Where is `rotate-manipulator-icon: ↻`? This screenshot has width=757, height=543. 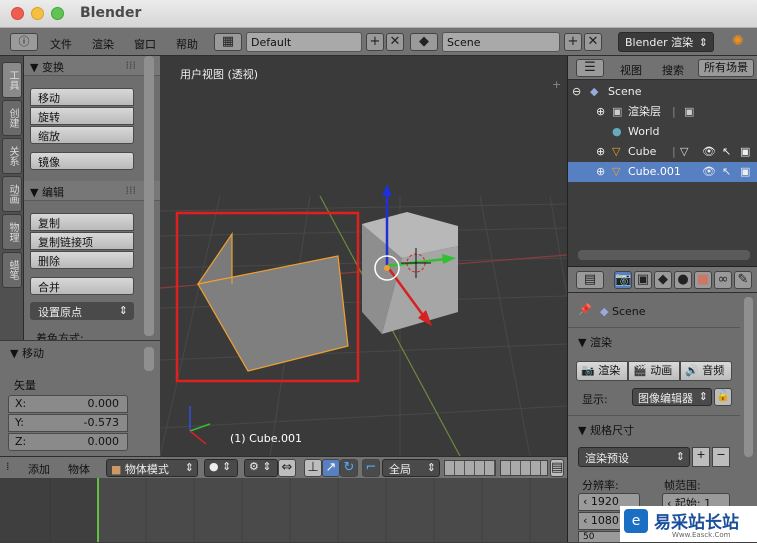
rotate-manipulator-icon: ↻ is located at coordinates (349, 468).